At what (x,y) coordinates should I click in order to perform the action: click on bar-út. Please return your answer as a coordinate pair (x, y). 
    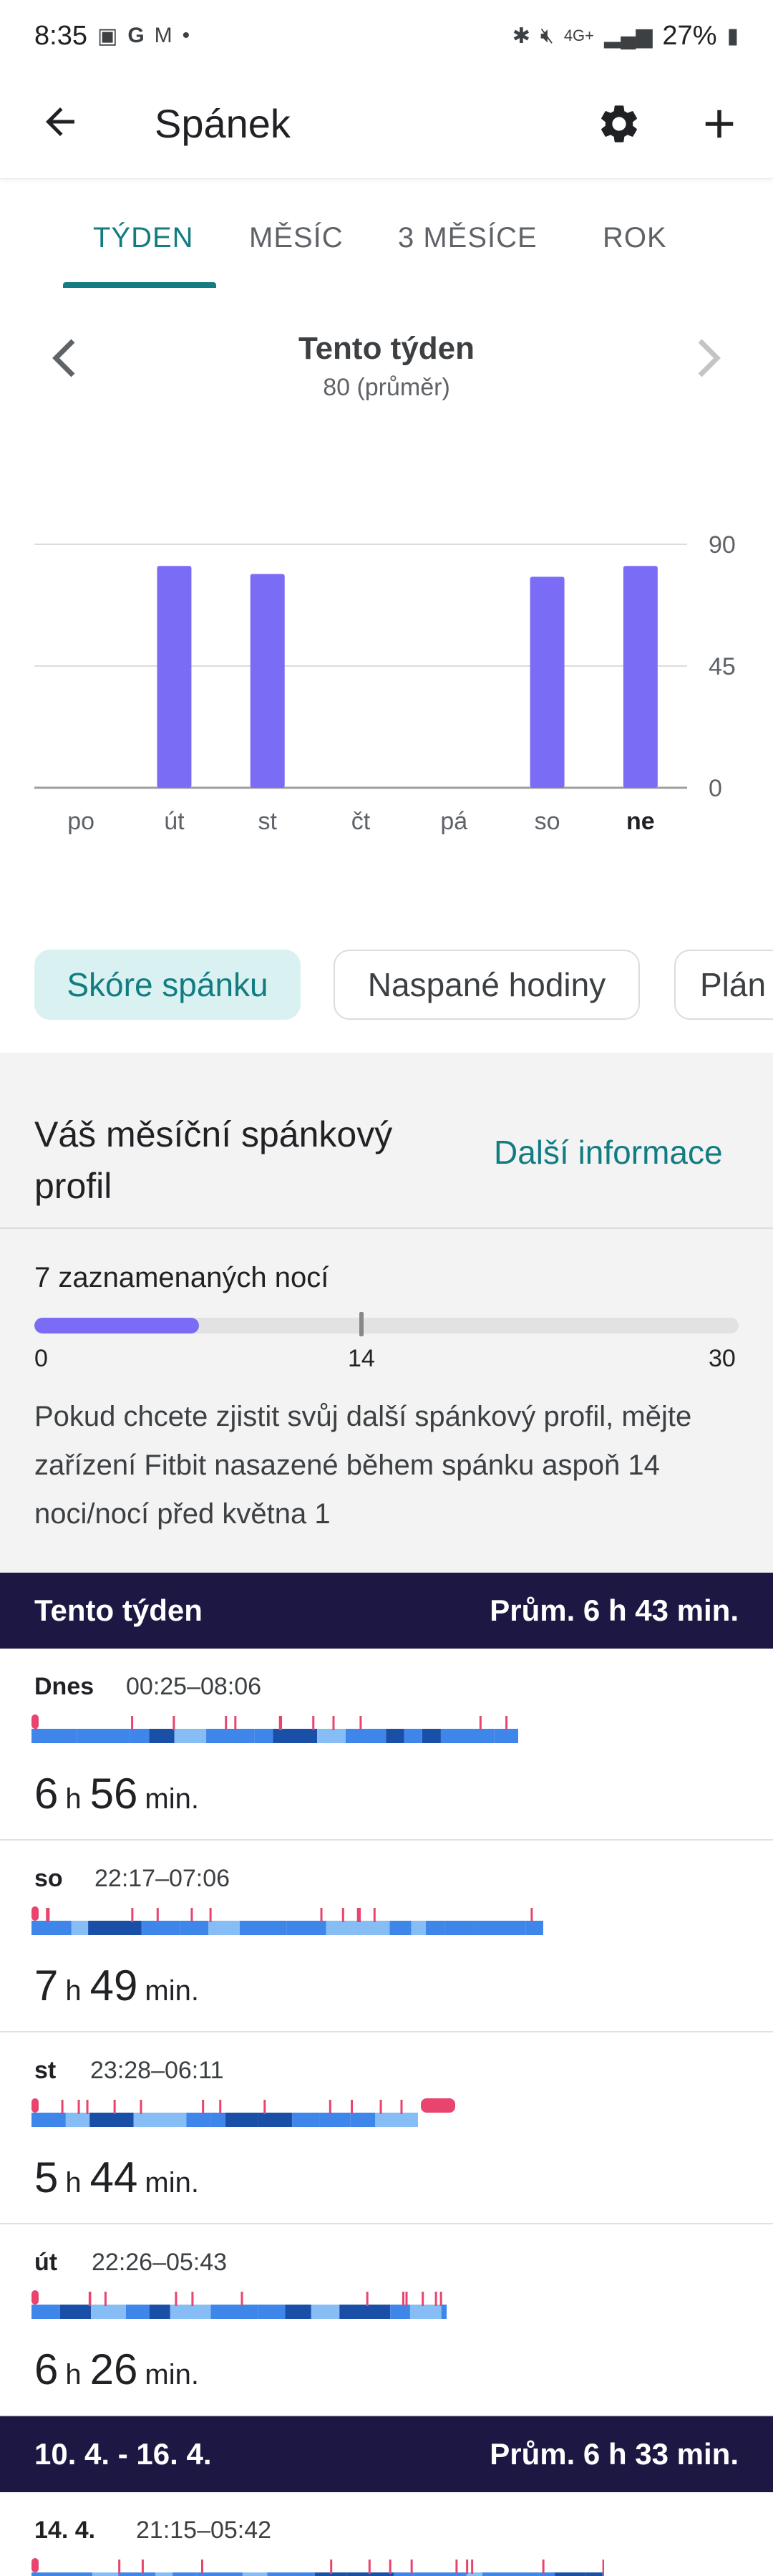
    Looking at the image, I should click on (175, 677).